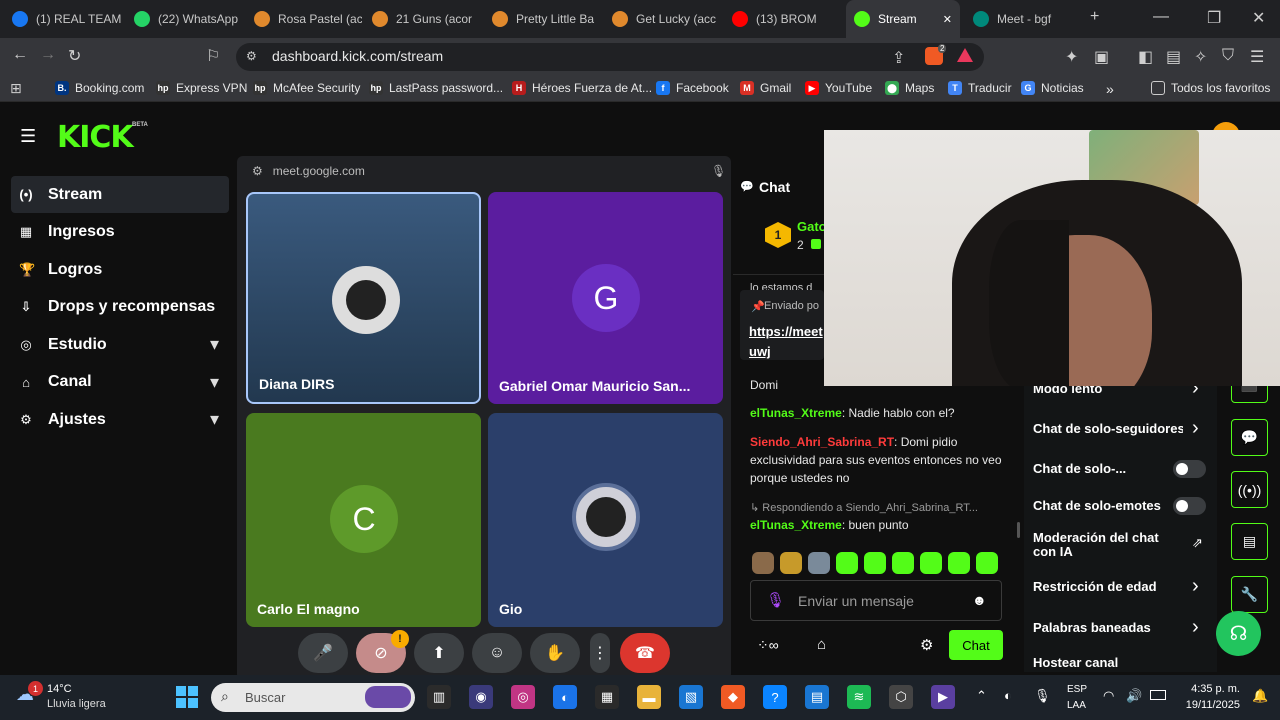  Describe the element at coordinates (859, 697) in the screenshot. I see `taskbar-app-icon: ≋` at that location.